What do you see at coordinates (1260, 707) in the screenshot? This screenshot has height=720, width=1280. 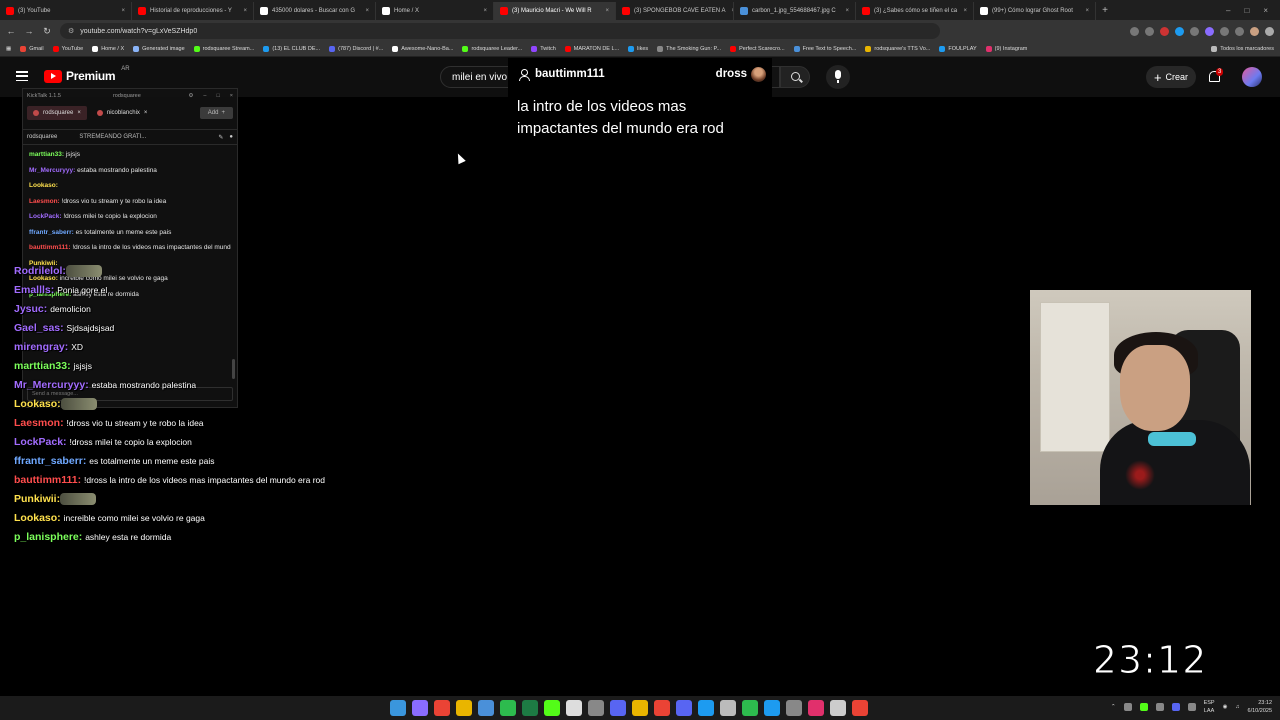 I see `clock: 23:12 6/10/2025` at bounding box center [1260, 707].